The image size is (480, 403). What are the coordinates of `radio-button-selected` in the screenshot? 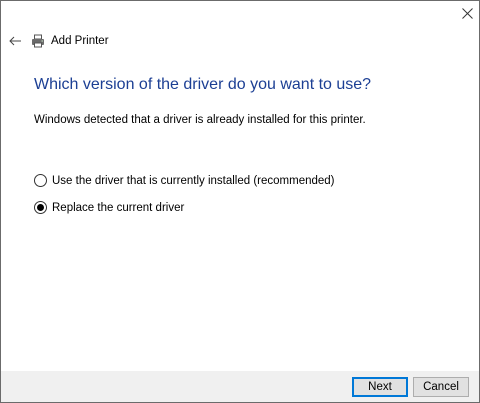 It's located at (40, 207).